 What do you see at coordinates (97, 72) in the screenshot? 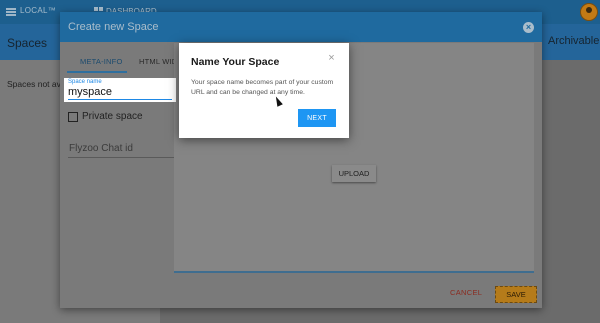
I see `active-tab-indicator` at bounding box center [97, 72].